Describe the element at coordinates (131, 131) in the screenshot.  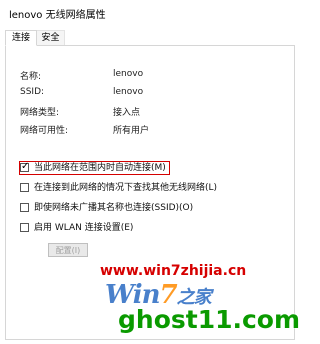
I see `network-availability-value: 所有用户` at that location.